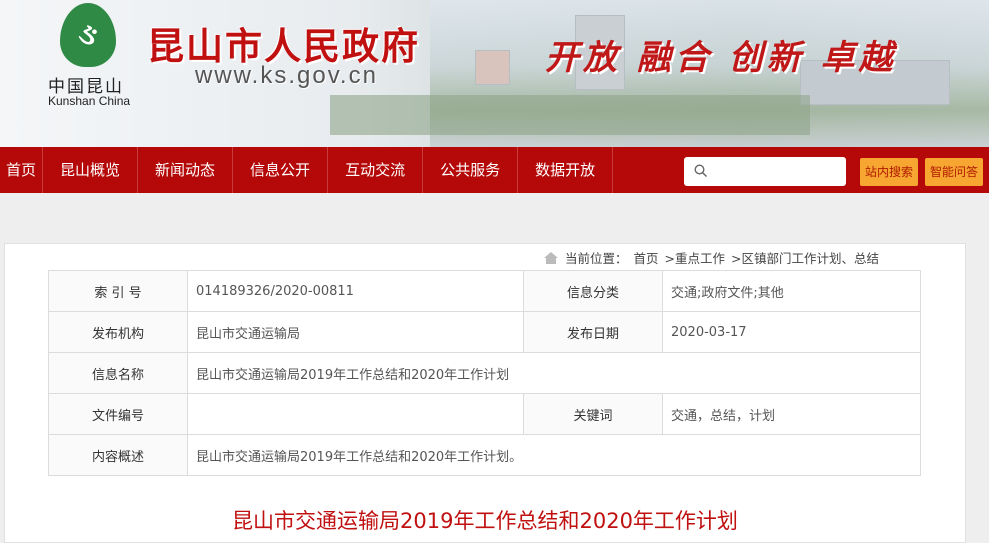 Image resolution: width=989 pixels, height=543 pixels. What do you see at coordinates (695, 257) in the screenshot?
I see `breadcrumb-key-work: >重点工作` at bounding box center [695, 257].